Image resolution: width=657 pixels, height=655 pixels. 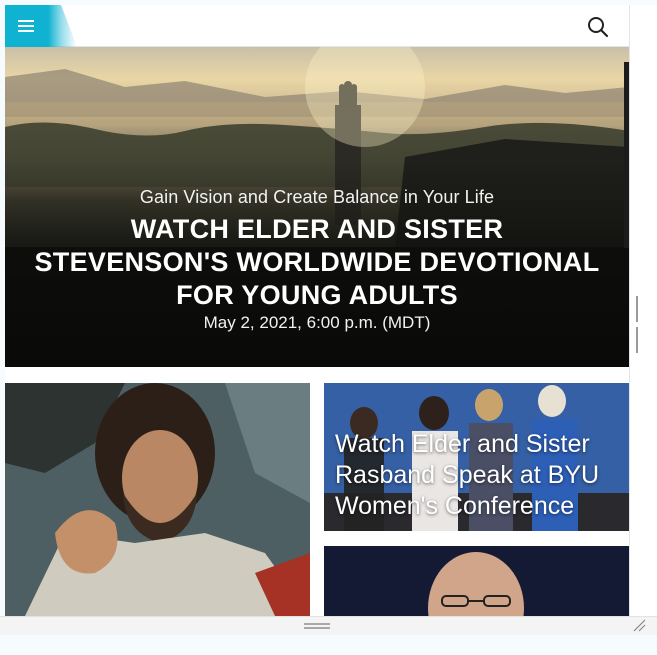 What do you see at coordinates (26, 26) in the screenshot?
I see `hamburger-menu-icon` at bounding box center [26, 26].